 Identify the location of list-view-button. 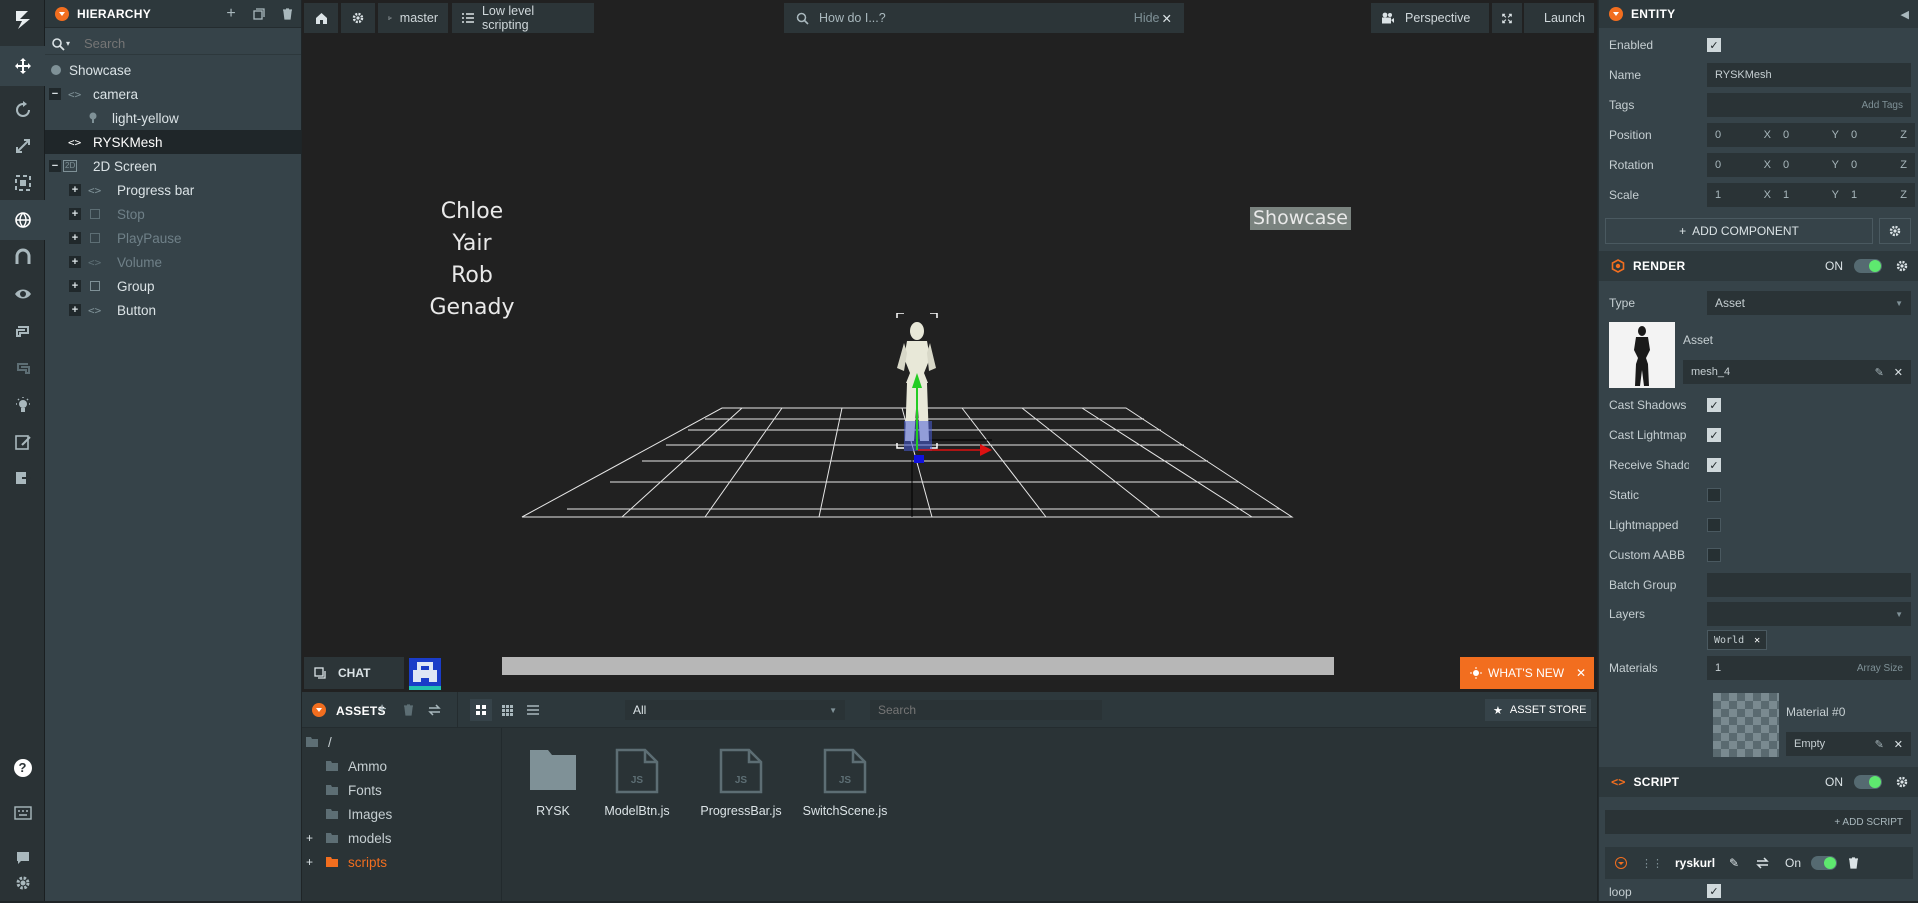
(533, 710).